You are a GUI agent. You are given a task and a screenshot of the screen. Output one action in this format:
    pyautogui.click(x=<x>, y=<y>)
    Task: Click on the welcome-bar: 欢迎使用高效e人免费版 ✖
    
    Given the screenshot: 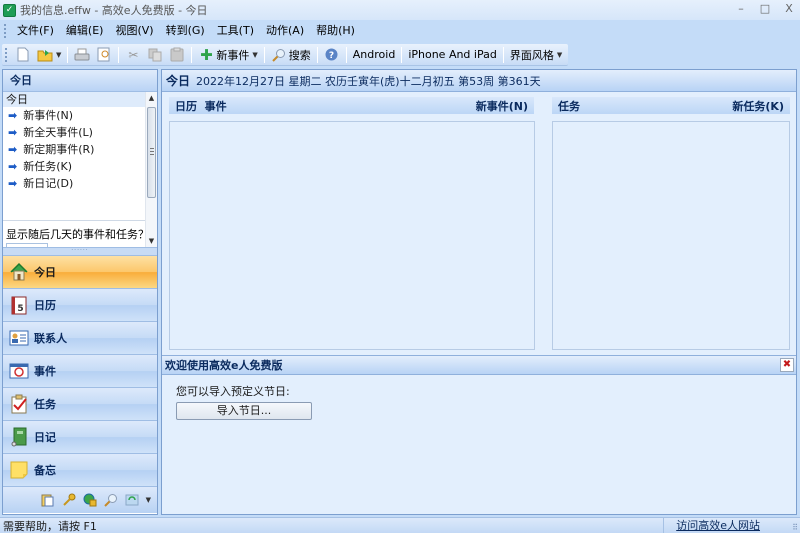 What is the action you would take?
    pyautogui.click(x=479, y=365)
    